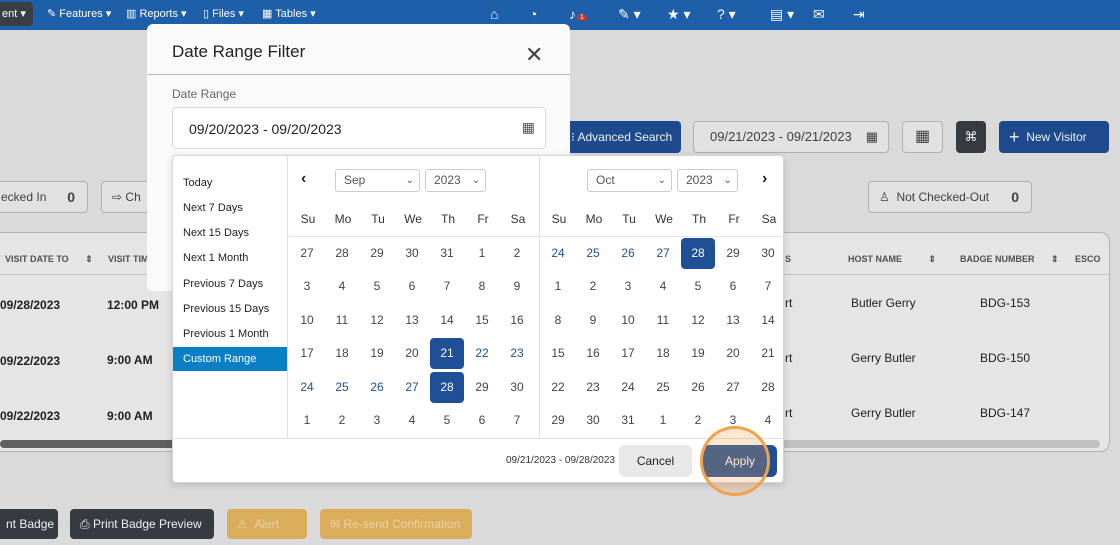 This screenshot has height=545, width=1120. What do you see at coordinates (230, 208) in the screenshot?
I see `range-next-7-days: Next 7 Days` at bounding box center [230, 208].